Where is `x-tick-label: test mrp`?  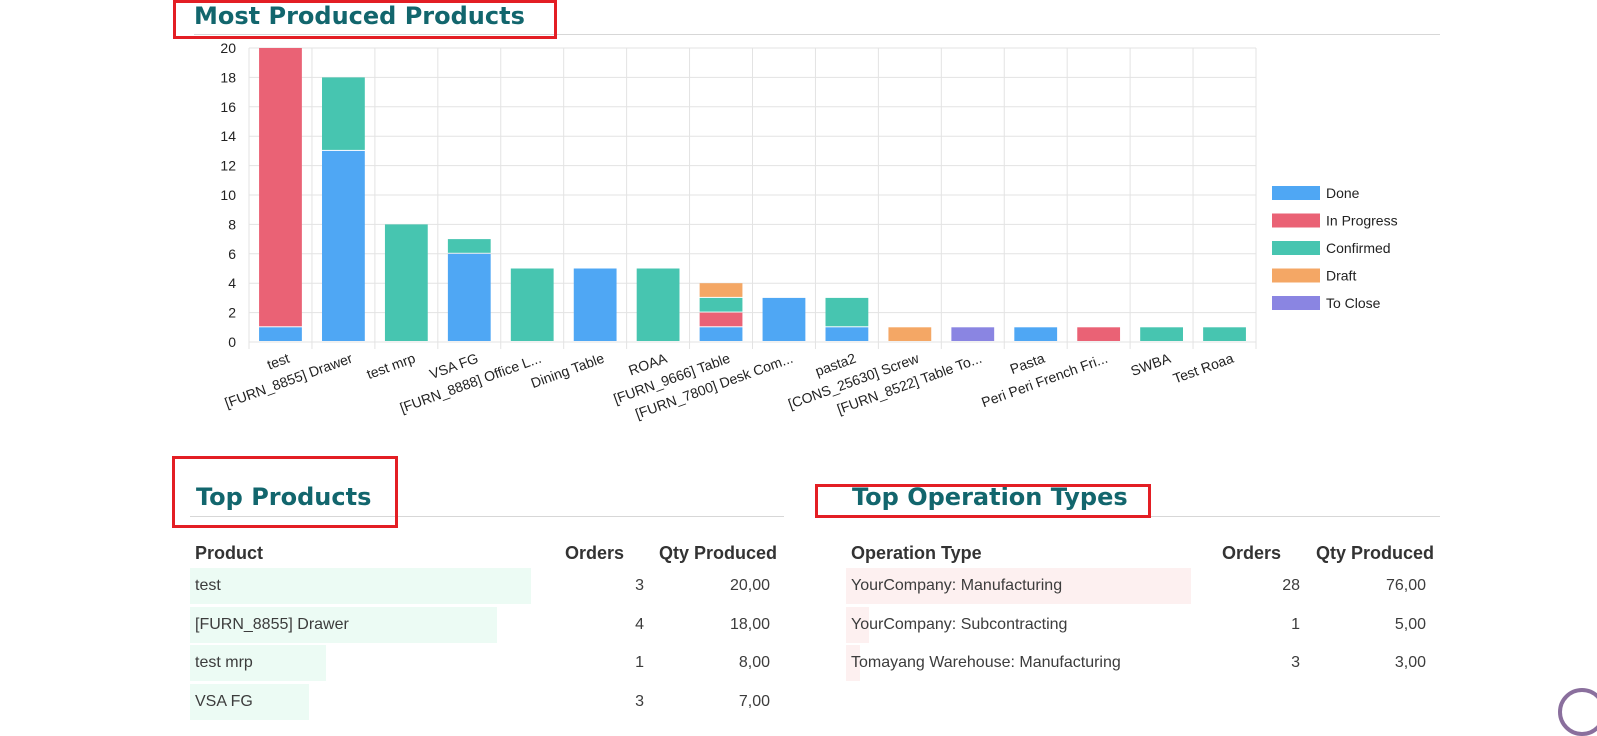
x-tick-label: test mrp is located at coordinates (390, 366).